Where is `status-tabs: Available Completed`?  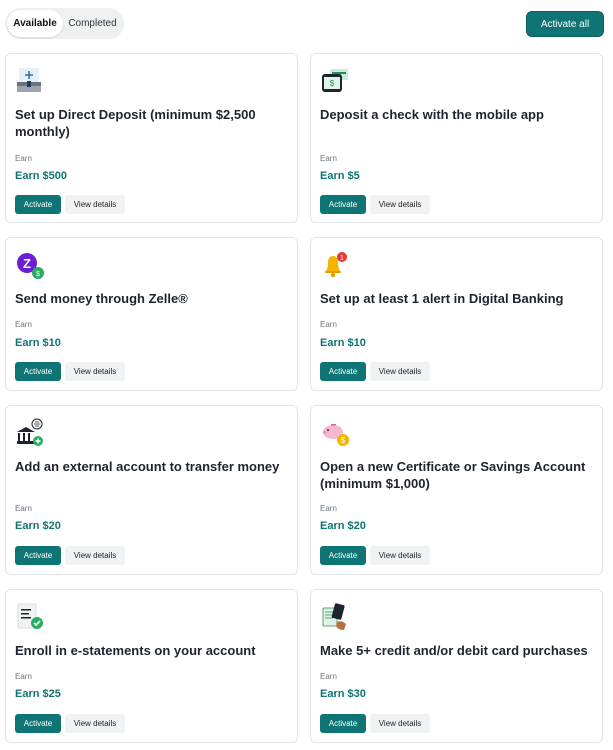
status-tabs: Available Completed is located at coordinates (64, 23).